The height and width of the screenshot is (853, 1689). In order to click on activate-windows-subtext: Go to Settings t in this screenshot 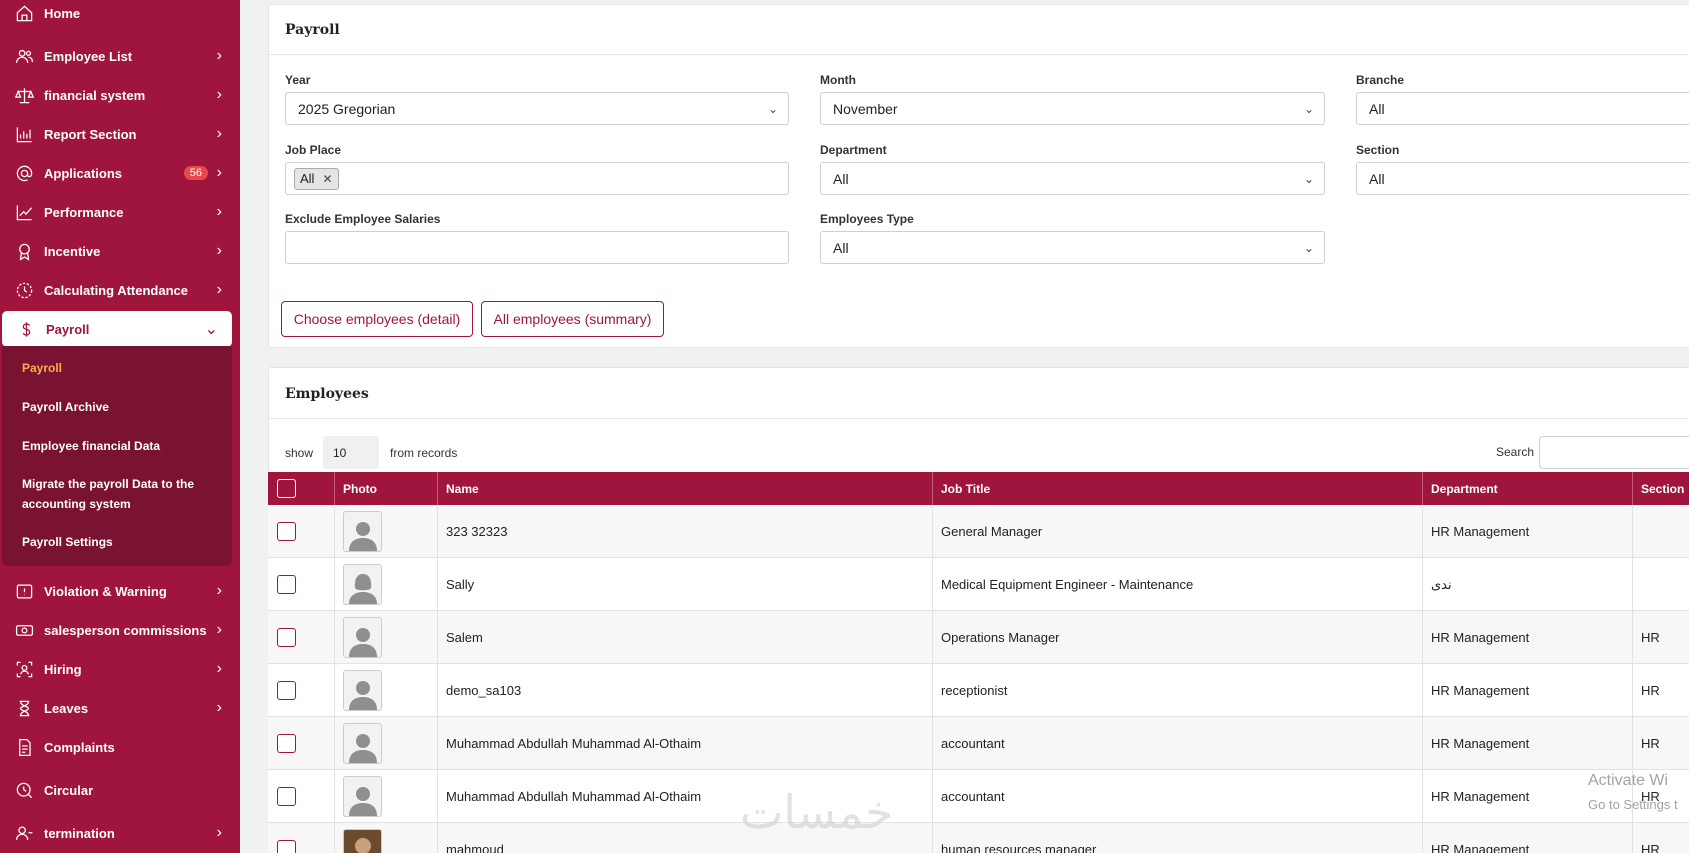, I will do `click(1633, 804)`.